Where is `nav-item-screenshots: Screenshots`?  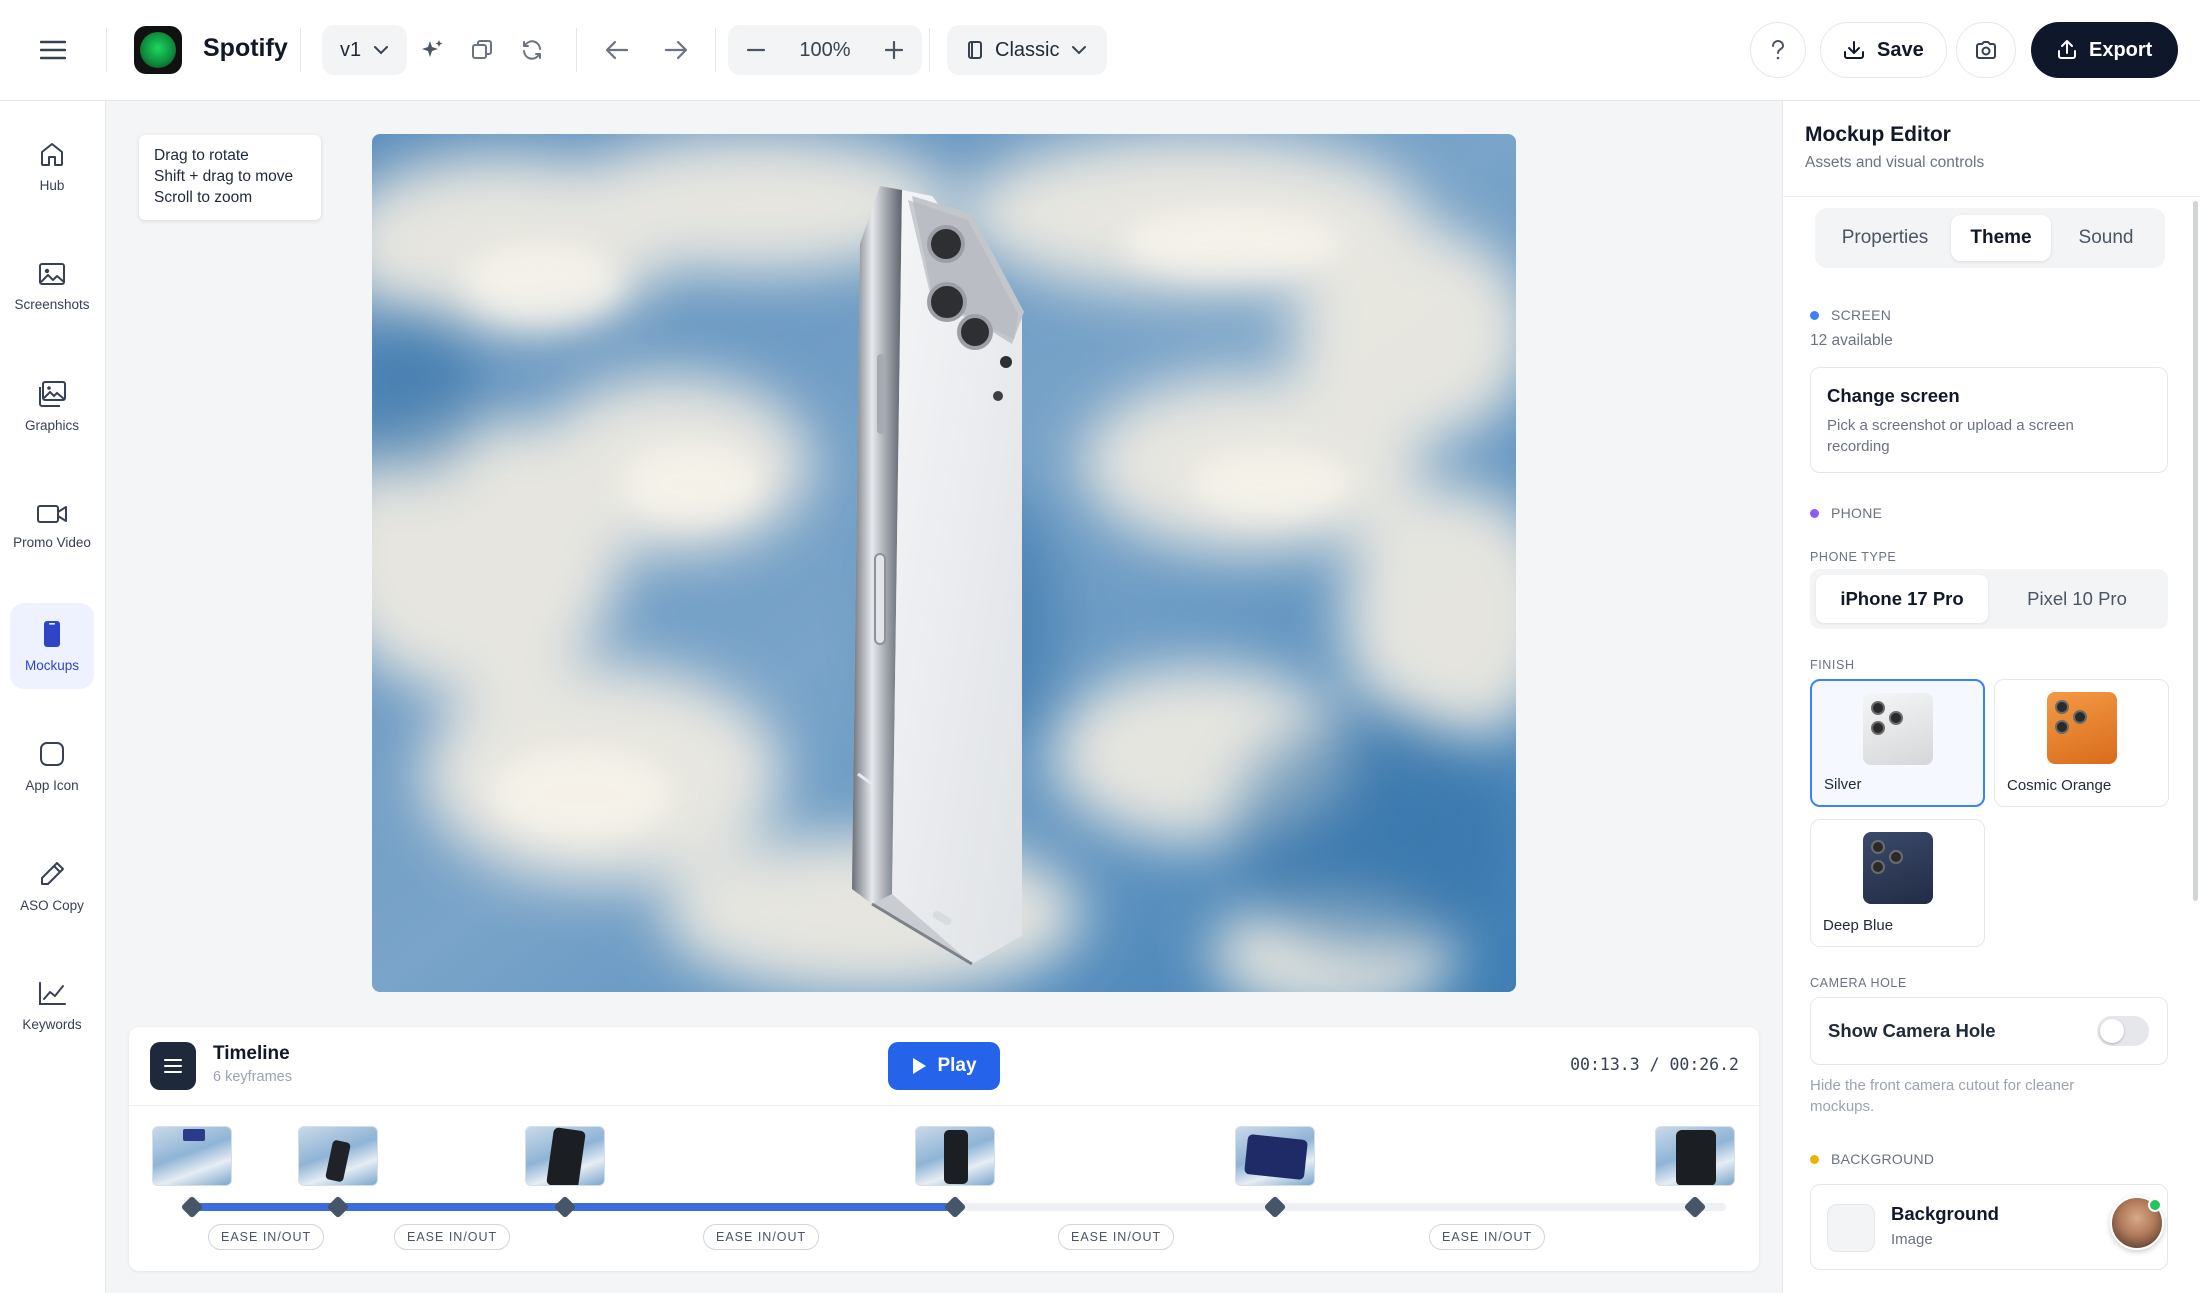 nav-item-screenshots: Screenshots is located at coordinates (52, 286).